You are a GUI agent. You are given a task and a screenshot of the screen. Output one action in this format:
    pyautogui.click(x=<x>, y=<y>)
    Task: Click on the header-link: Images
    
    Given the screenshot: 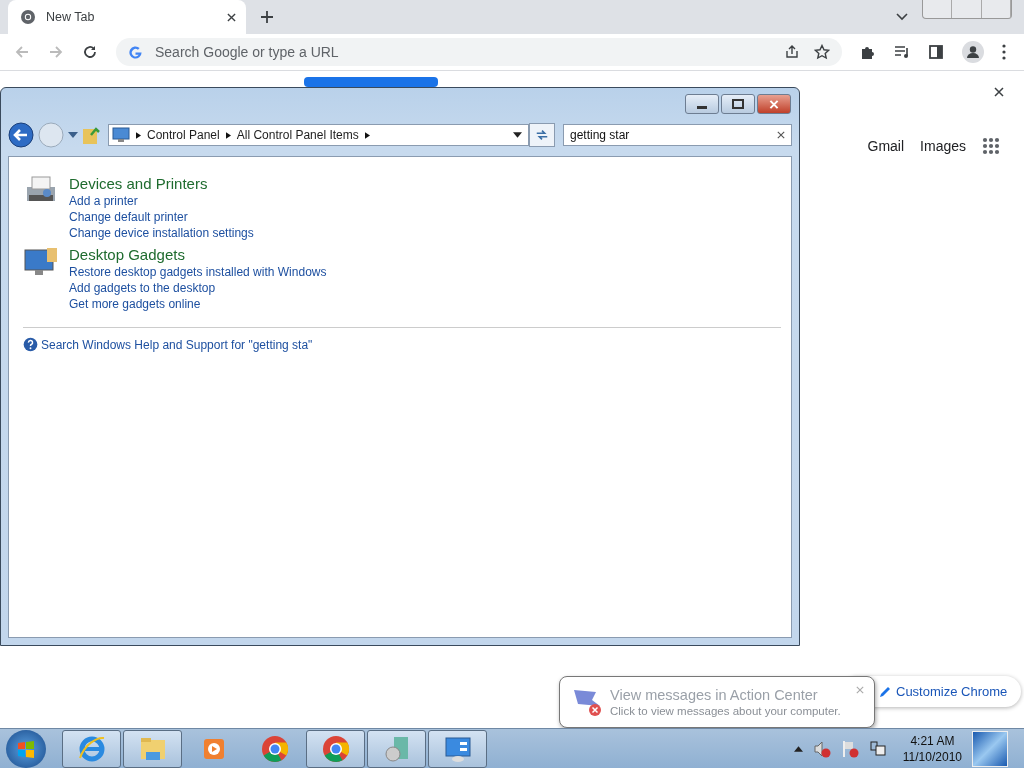 What is the action you would take?
    pyautogui.click(x=943, y=146)
    